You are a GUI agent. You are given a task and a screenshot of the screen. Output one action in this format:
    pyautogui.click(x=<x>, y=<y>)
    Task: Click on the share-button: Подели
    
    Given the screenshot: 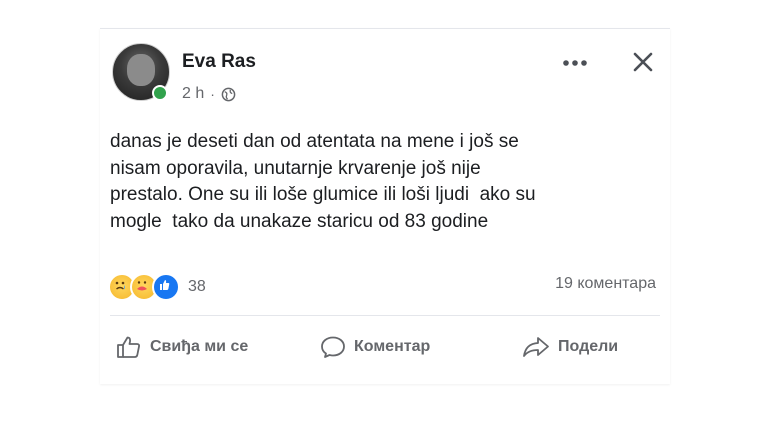 What is the action you would take?
    pyautogui.click(x=570, y=347)
    